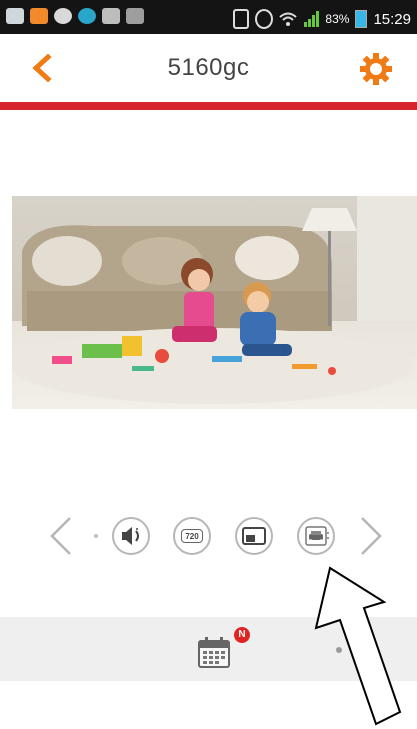 This screenshot has height=729, width=417. I want to click on camera-controls: 720, so click(208, 537).